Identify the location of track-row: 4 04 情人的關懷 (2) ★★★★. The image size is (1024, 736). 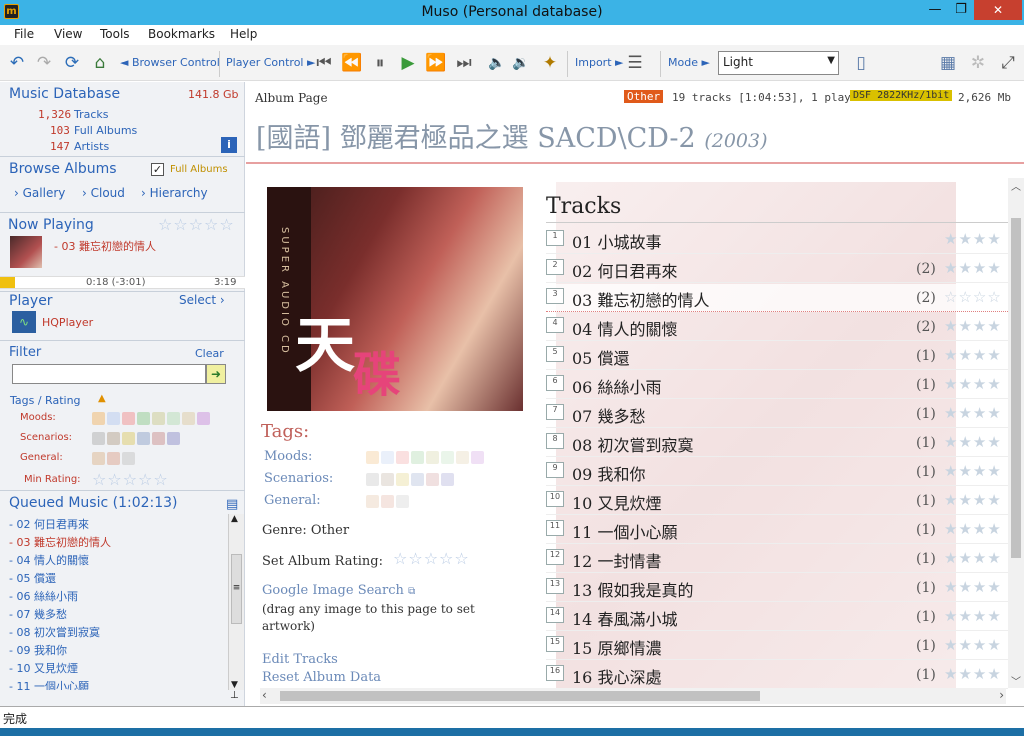
(777, 327).